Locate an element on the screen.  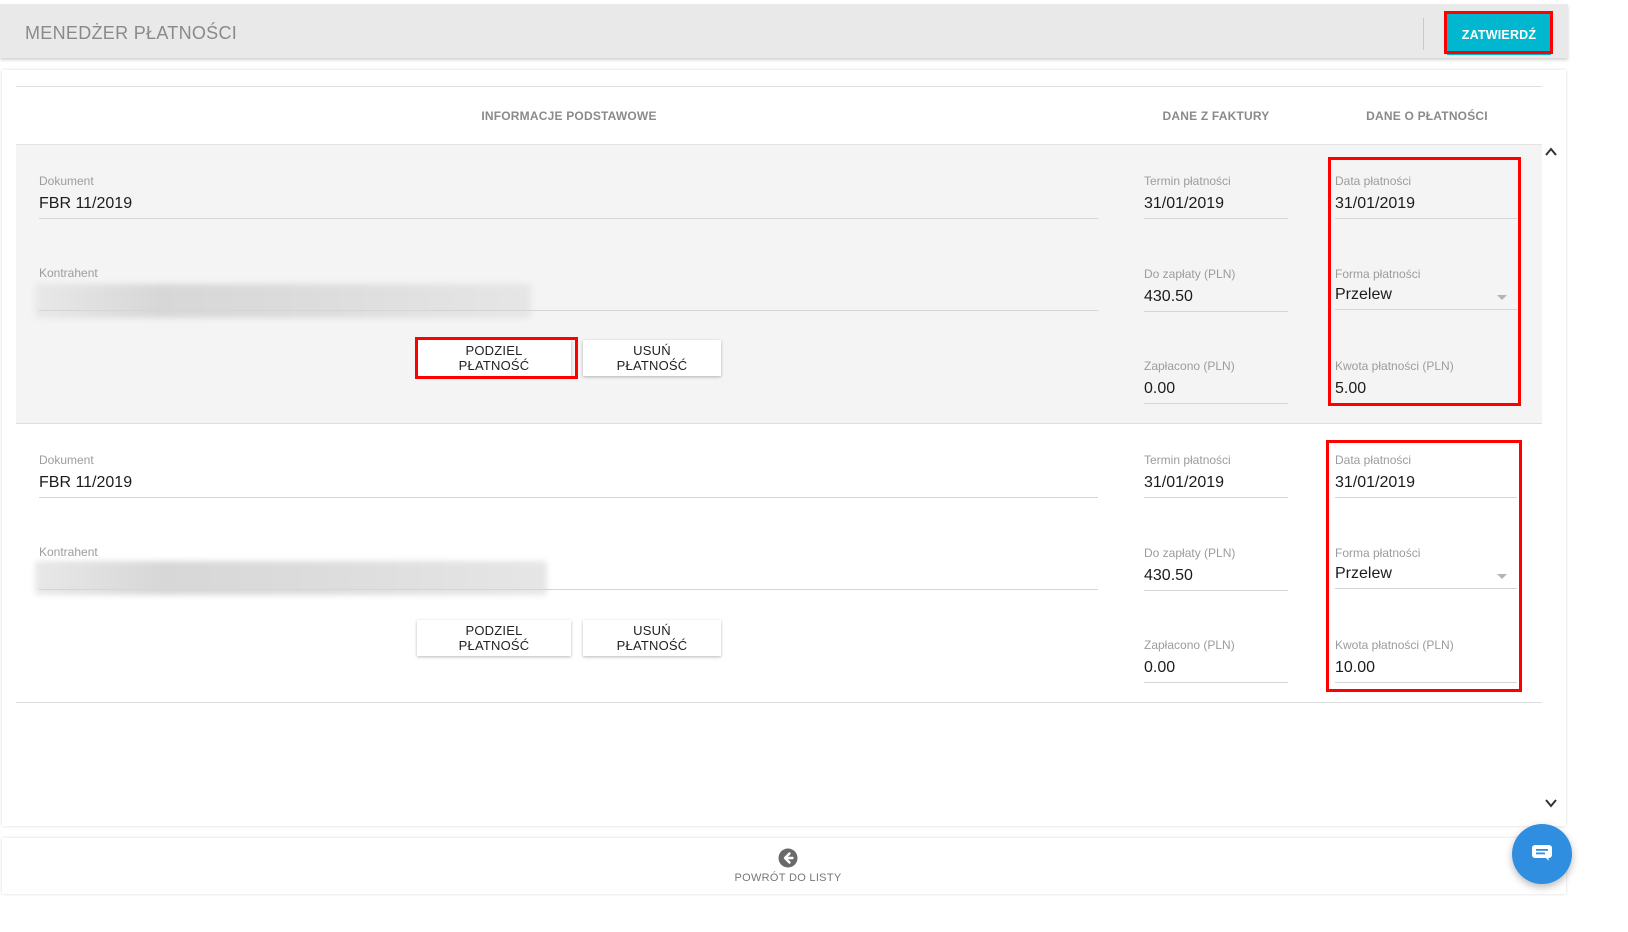
divider is located at coordinates (779, 86).